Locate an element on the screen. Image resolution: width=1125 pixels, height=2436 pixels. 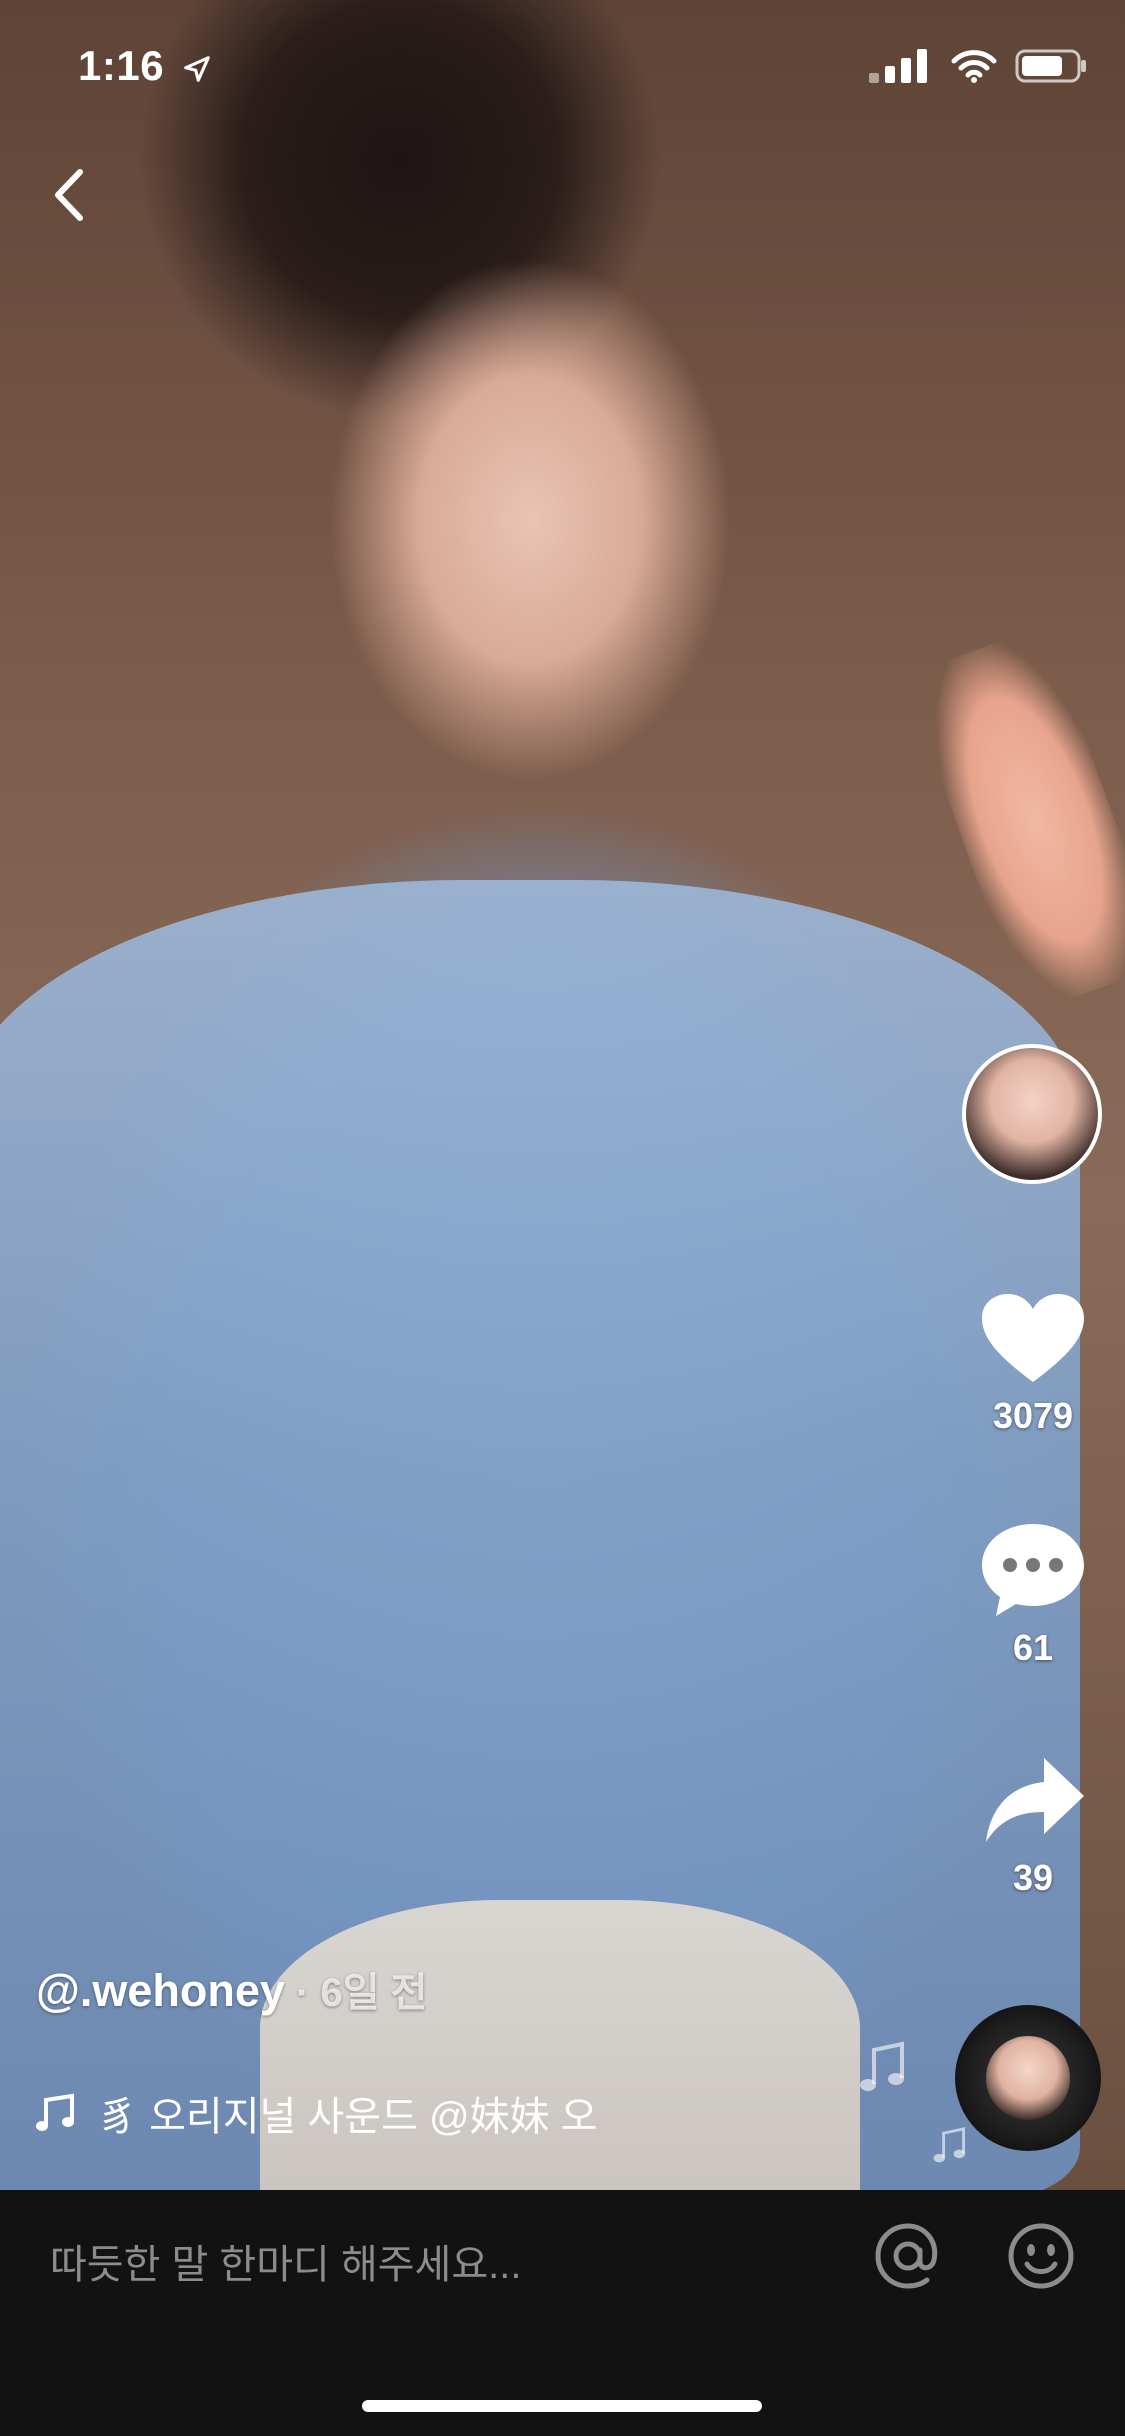
post-time: 6일 전 is located at coordinates (374, 1993).